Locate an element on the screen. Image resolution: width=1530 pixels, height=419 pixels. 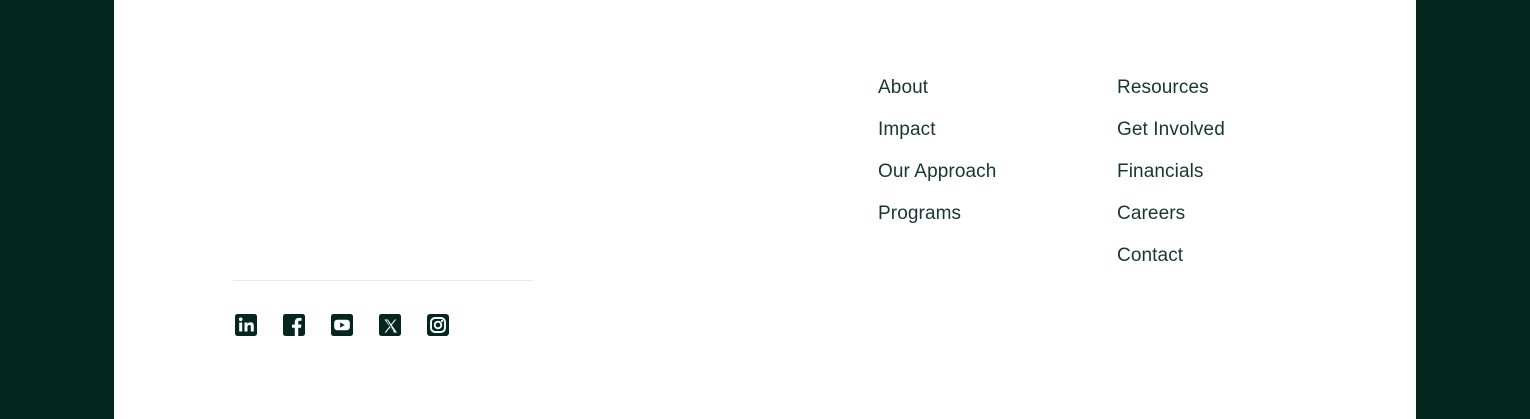
youtube-icon is located at coordinates (342, 325).